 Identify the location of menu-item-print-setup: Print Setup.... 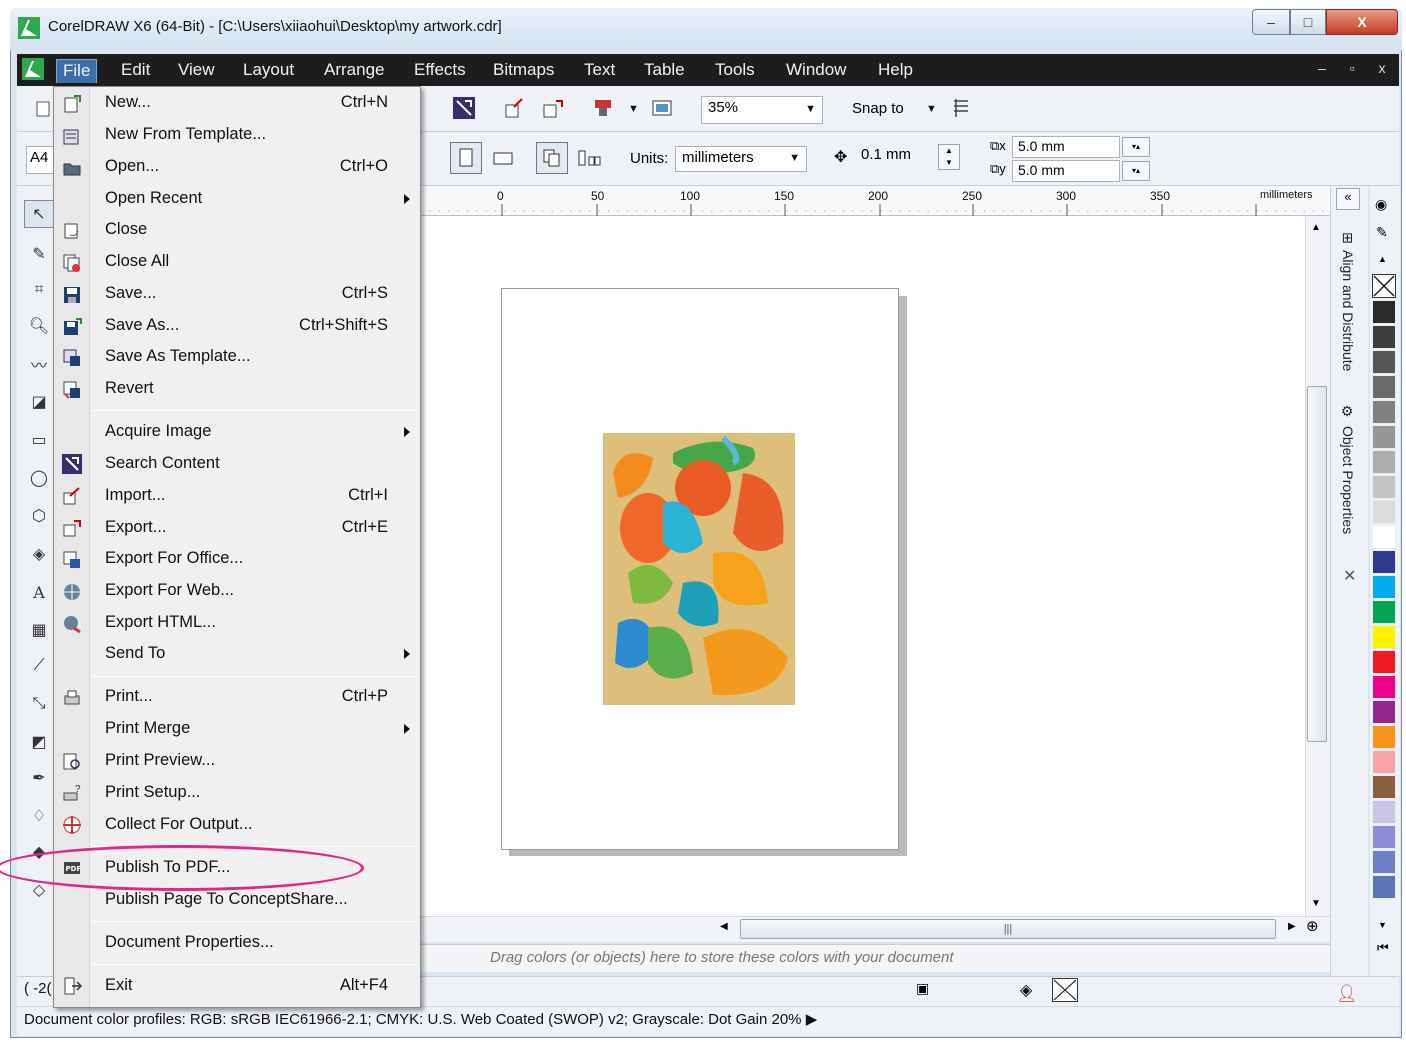
(255, 794).